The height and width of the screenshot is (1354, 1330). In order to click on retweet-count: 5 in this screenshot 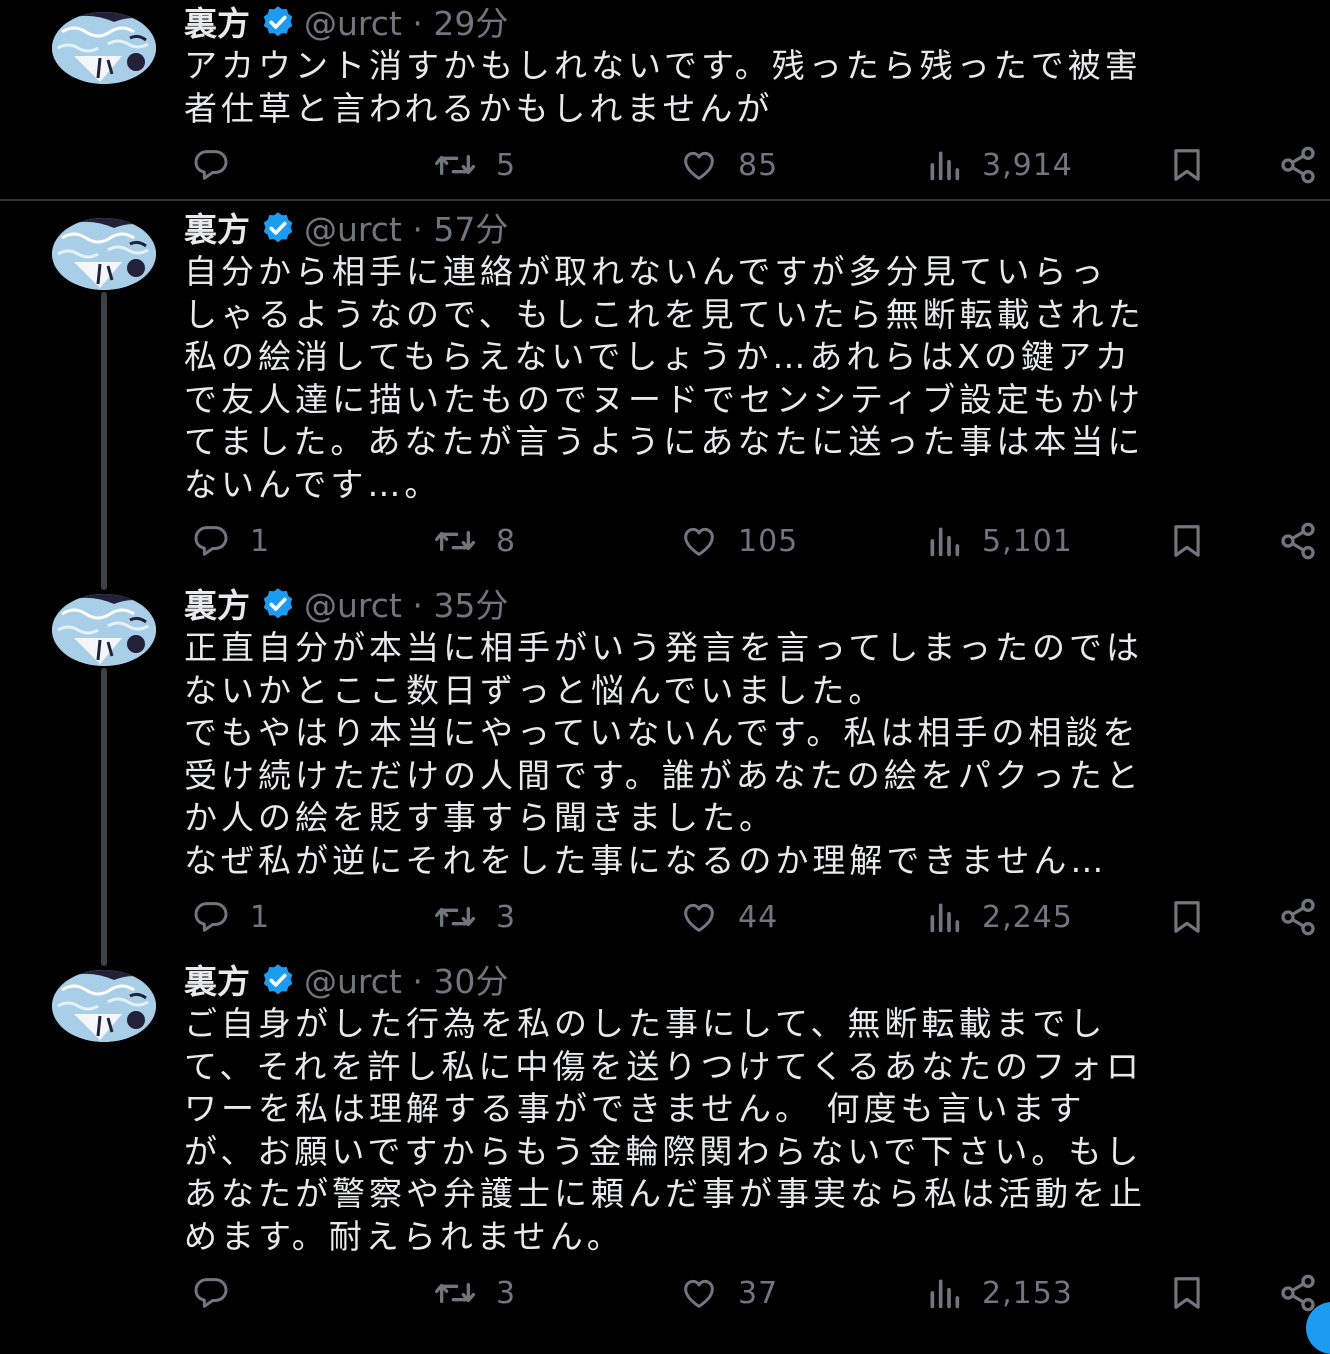, I will do `click(506, 165)`.